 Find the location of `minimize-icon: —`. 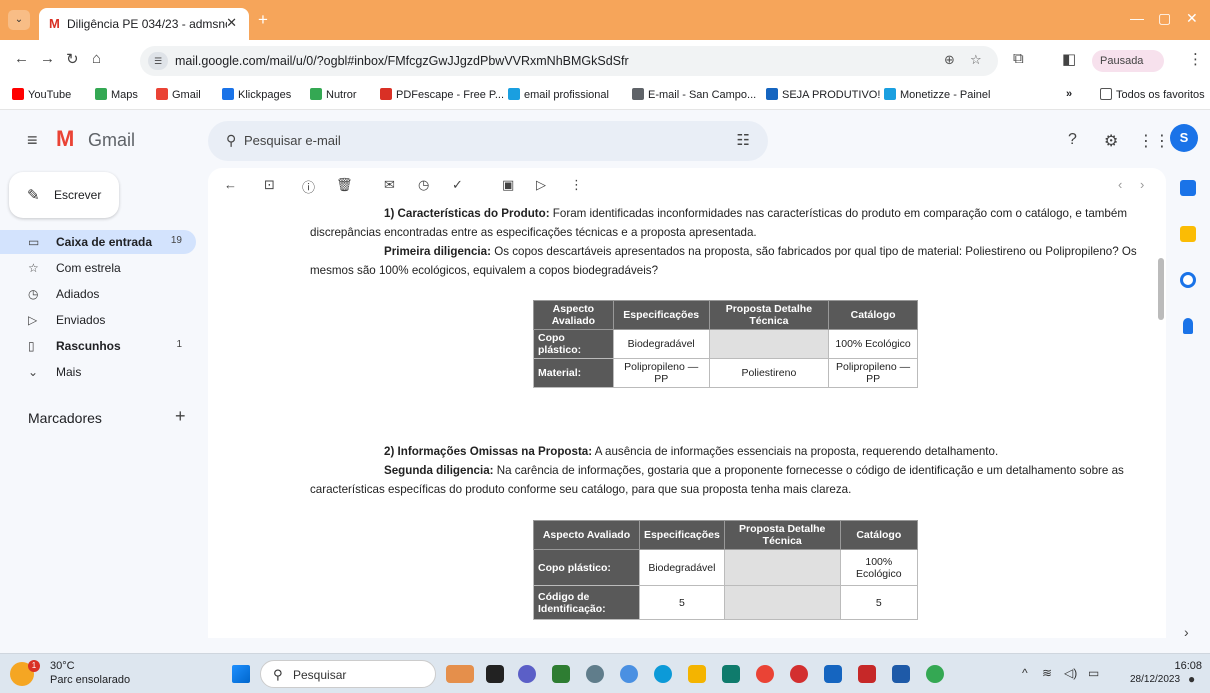

minimize-icon: — is located at coordinates (1137, 18).